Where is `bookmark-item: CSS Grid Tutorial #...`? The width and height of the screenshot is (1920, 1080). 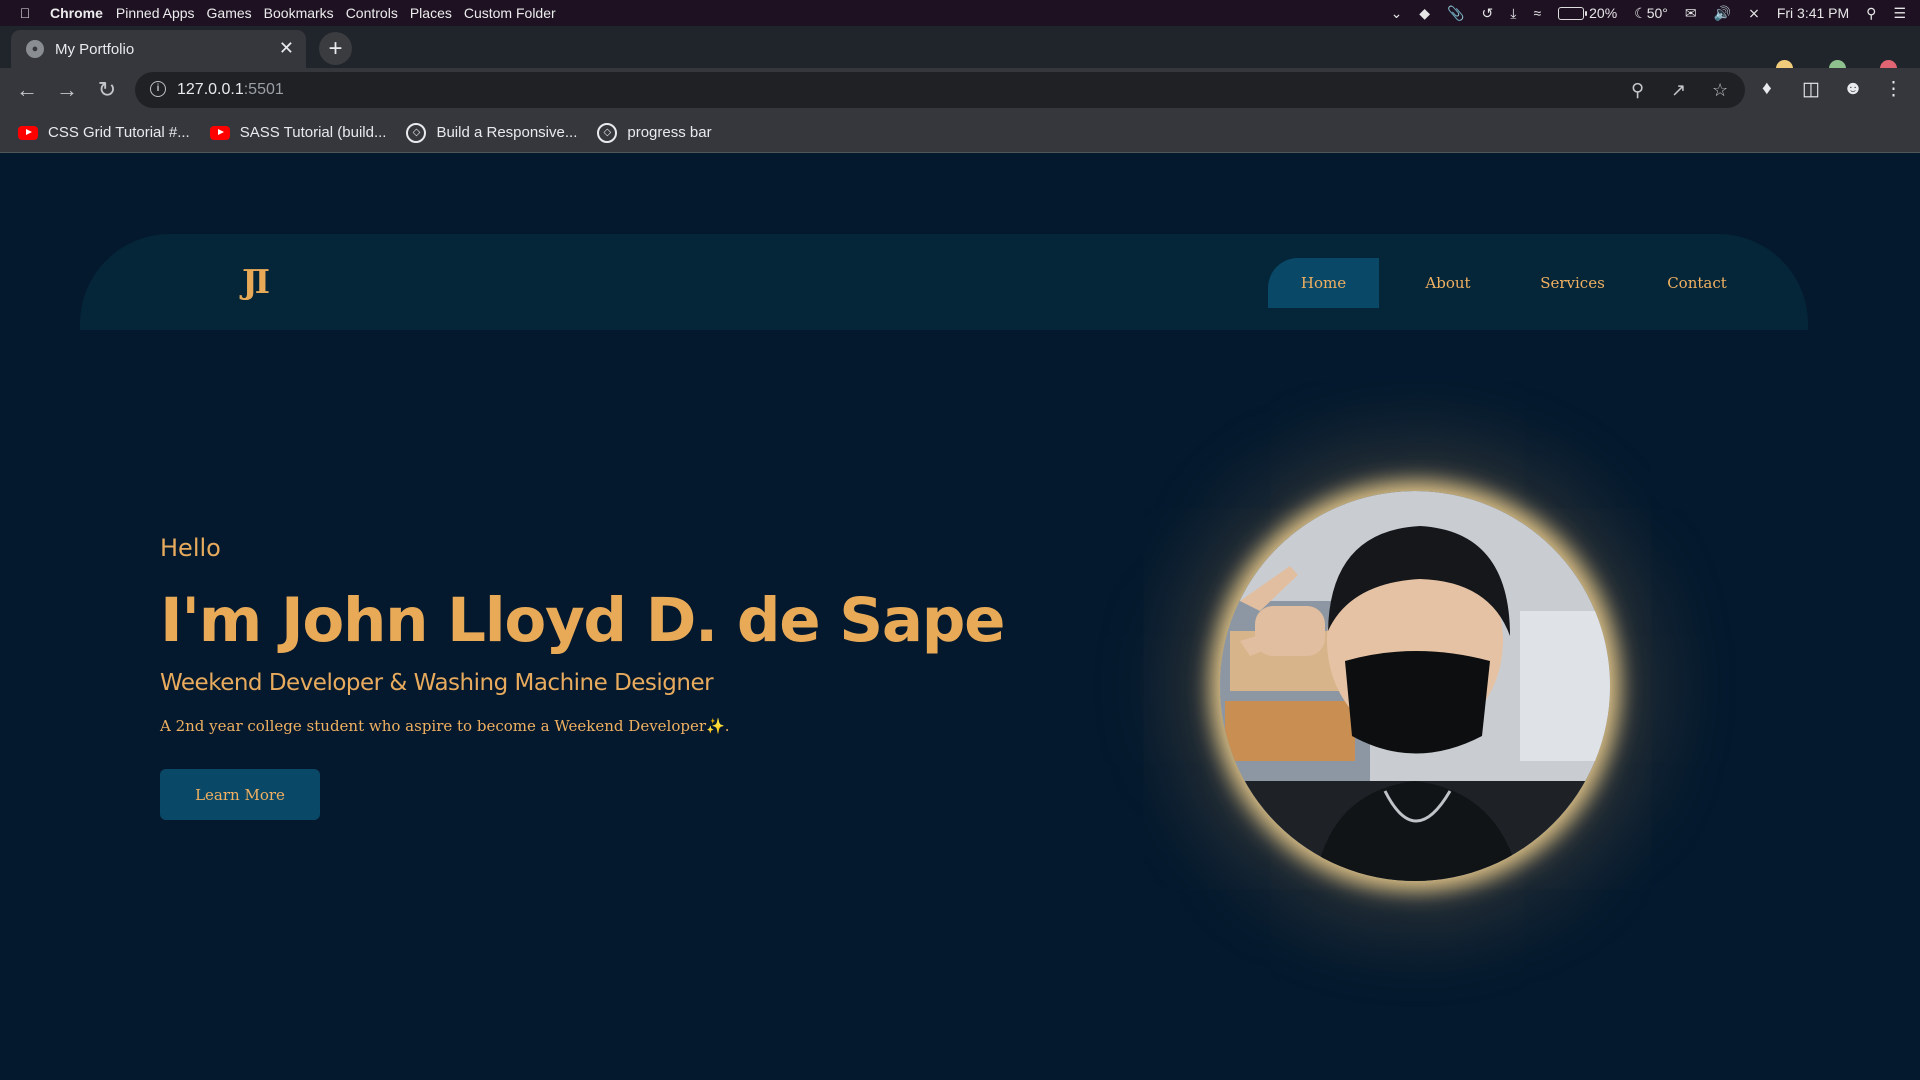 bookmark-item: CSS Grid Tutorial #... is located at coordinates (104, 132).